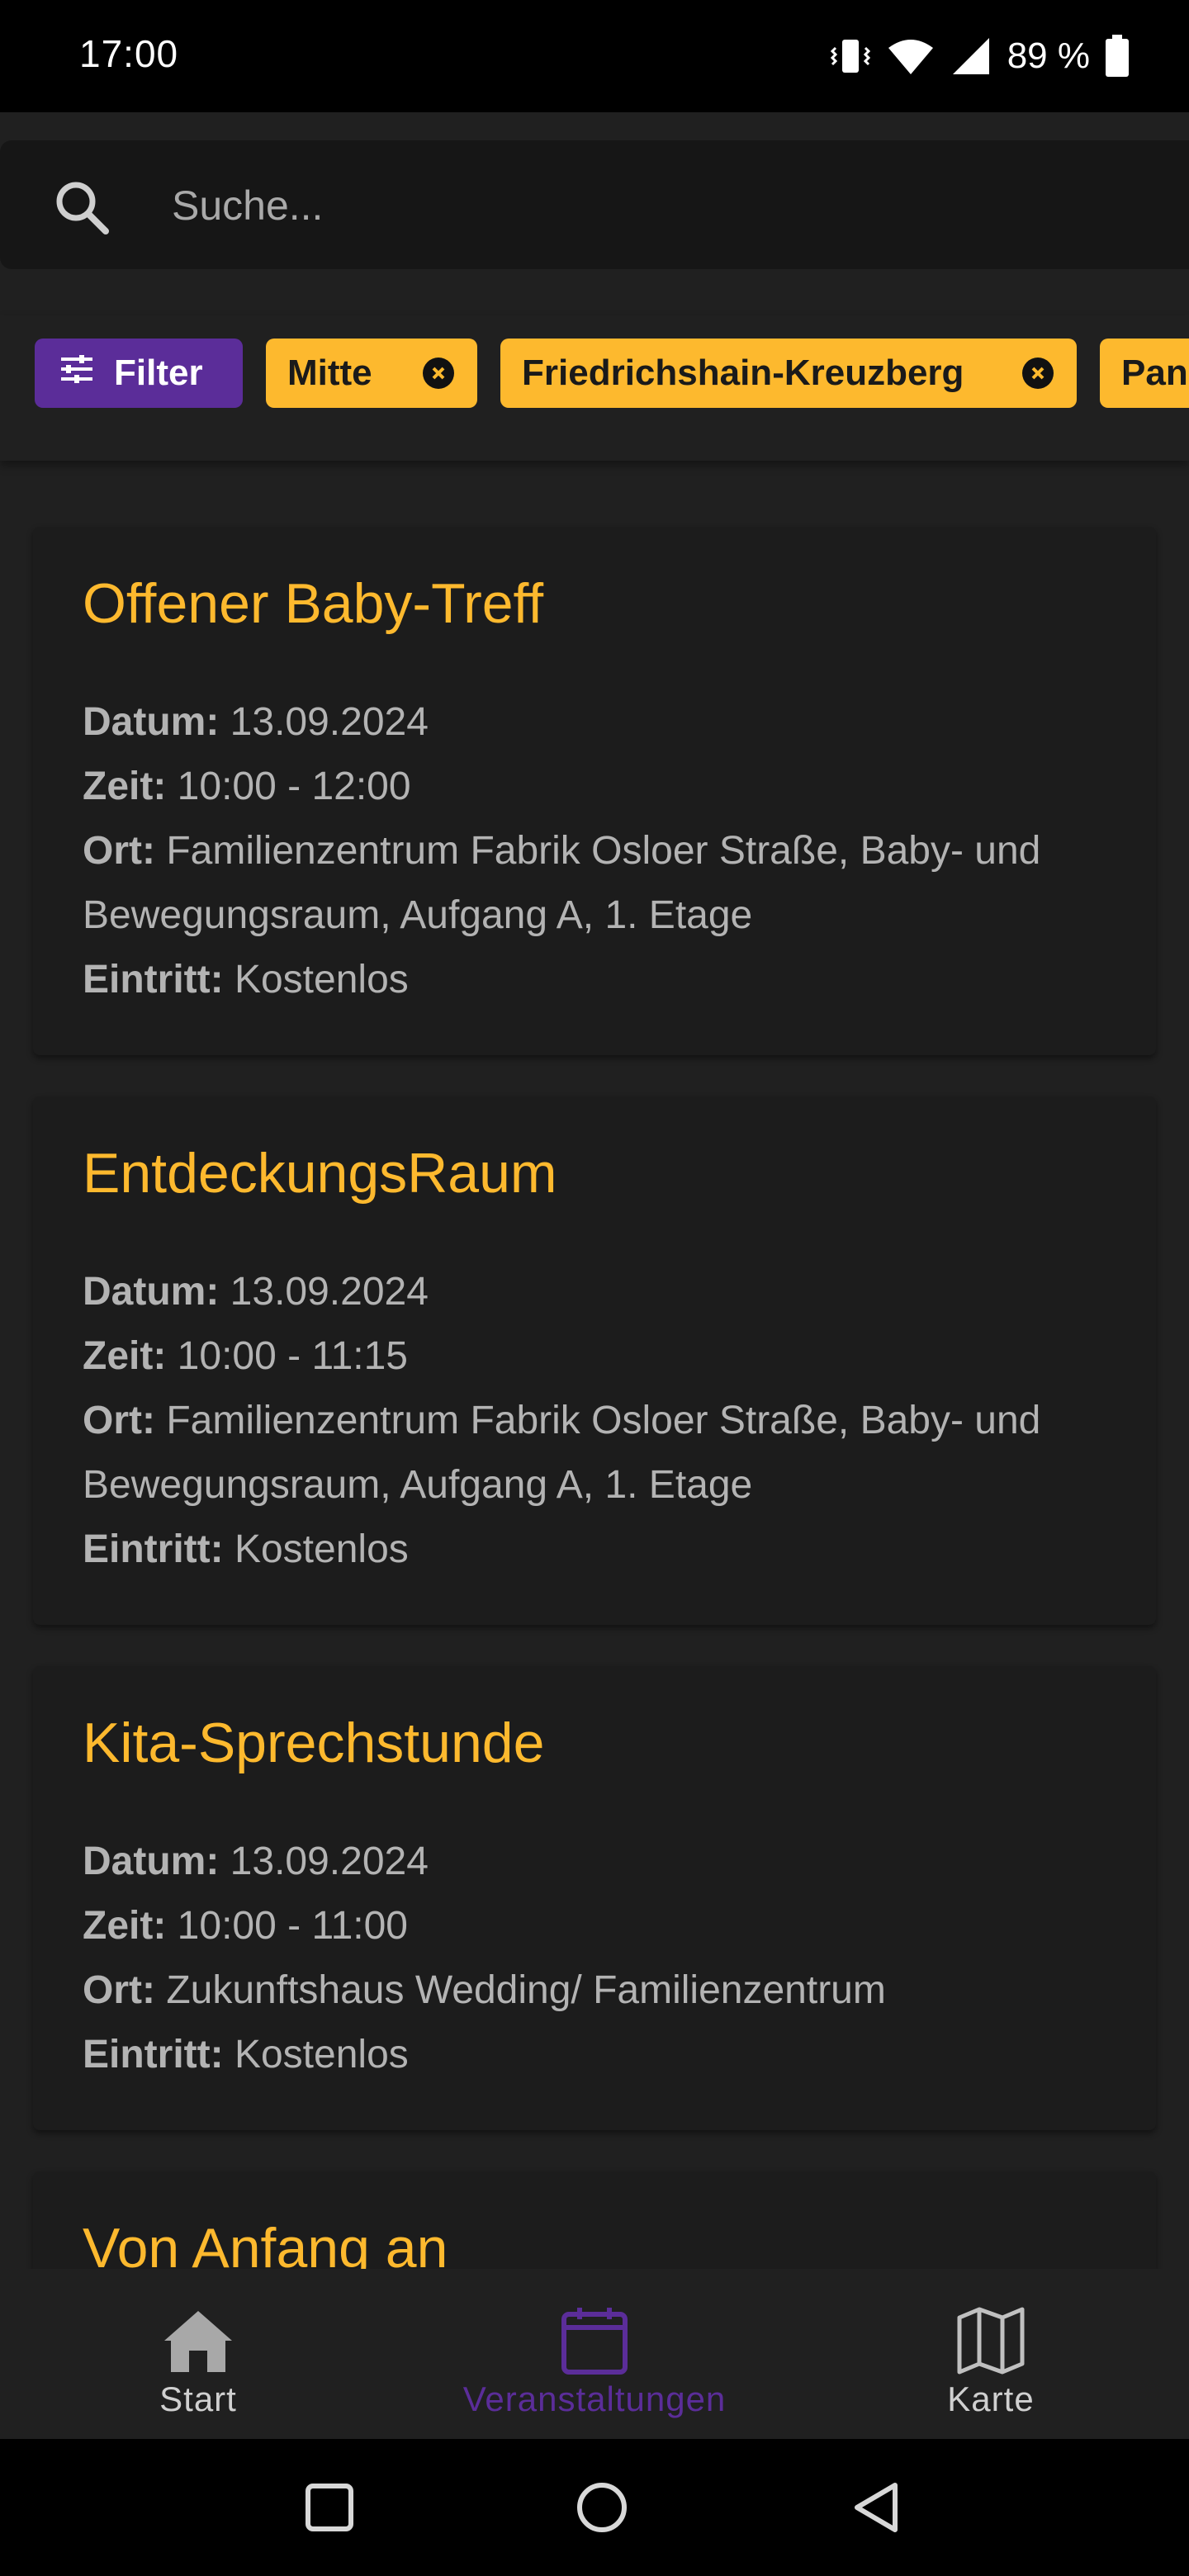 This screenshot has height=2576, width=1189. Describe the element at coordinates (314, 1743) in the screenshot. I see `event-title: Kita-Sprechstunde` at that location.